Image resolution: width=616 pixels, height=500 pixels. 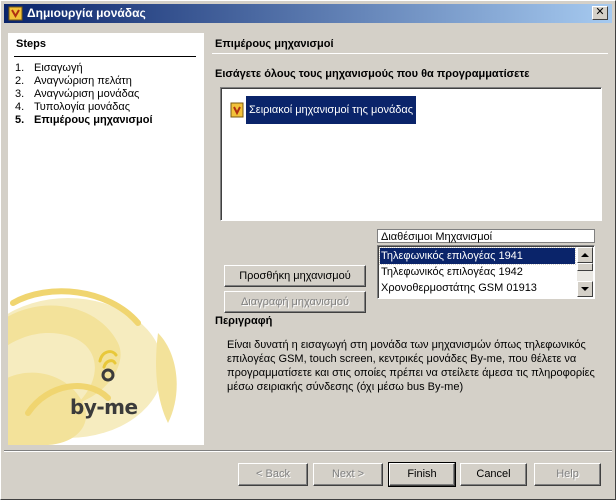 I want to click on tree-root-label: Σειριακοί μηχανισμοί της μονάδας, so click(x=331, y=110).